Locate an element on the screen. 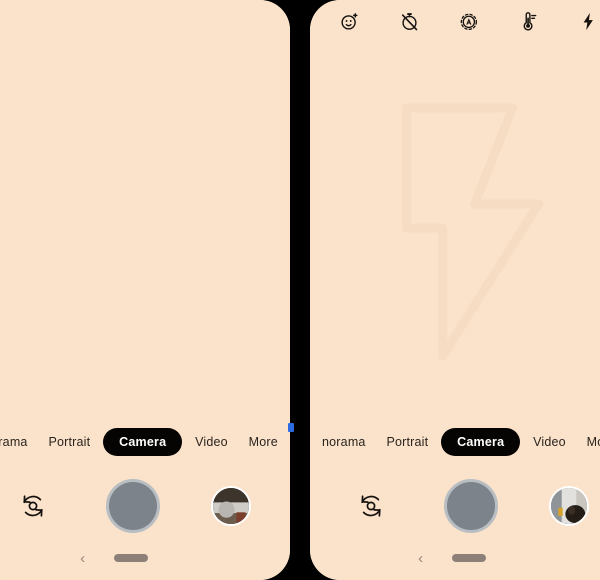  camera-controls-left is located at coordinates (145, 506).